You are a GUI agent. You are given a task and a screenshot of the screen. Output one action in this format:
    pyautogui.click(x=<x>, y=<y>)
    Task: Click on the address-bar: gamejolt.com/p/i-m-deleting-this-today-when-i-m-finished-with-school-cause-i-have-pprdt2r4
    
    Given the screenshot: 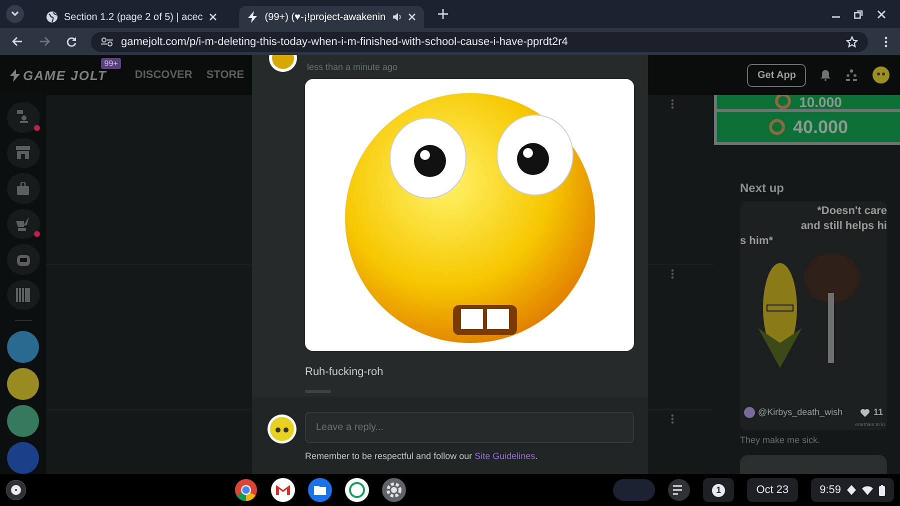 What is the action you would take?
    pyautogui.click(x=479, y=42)
    